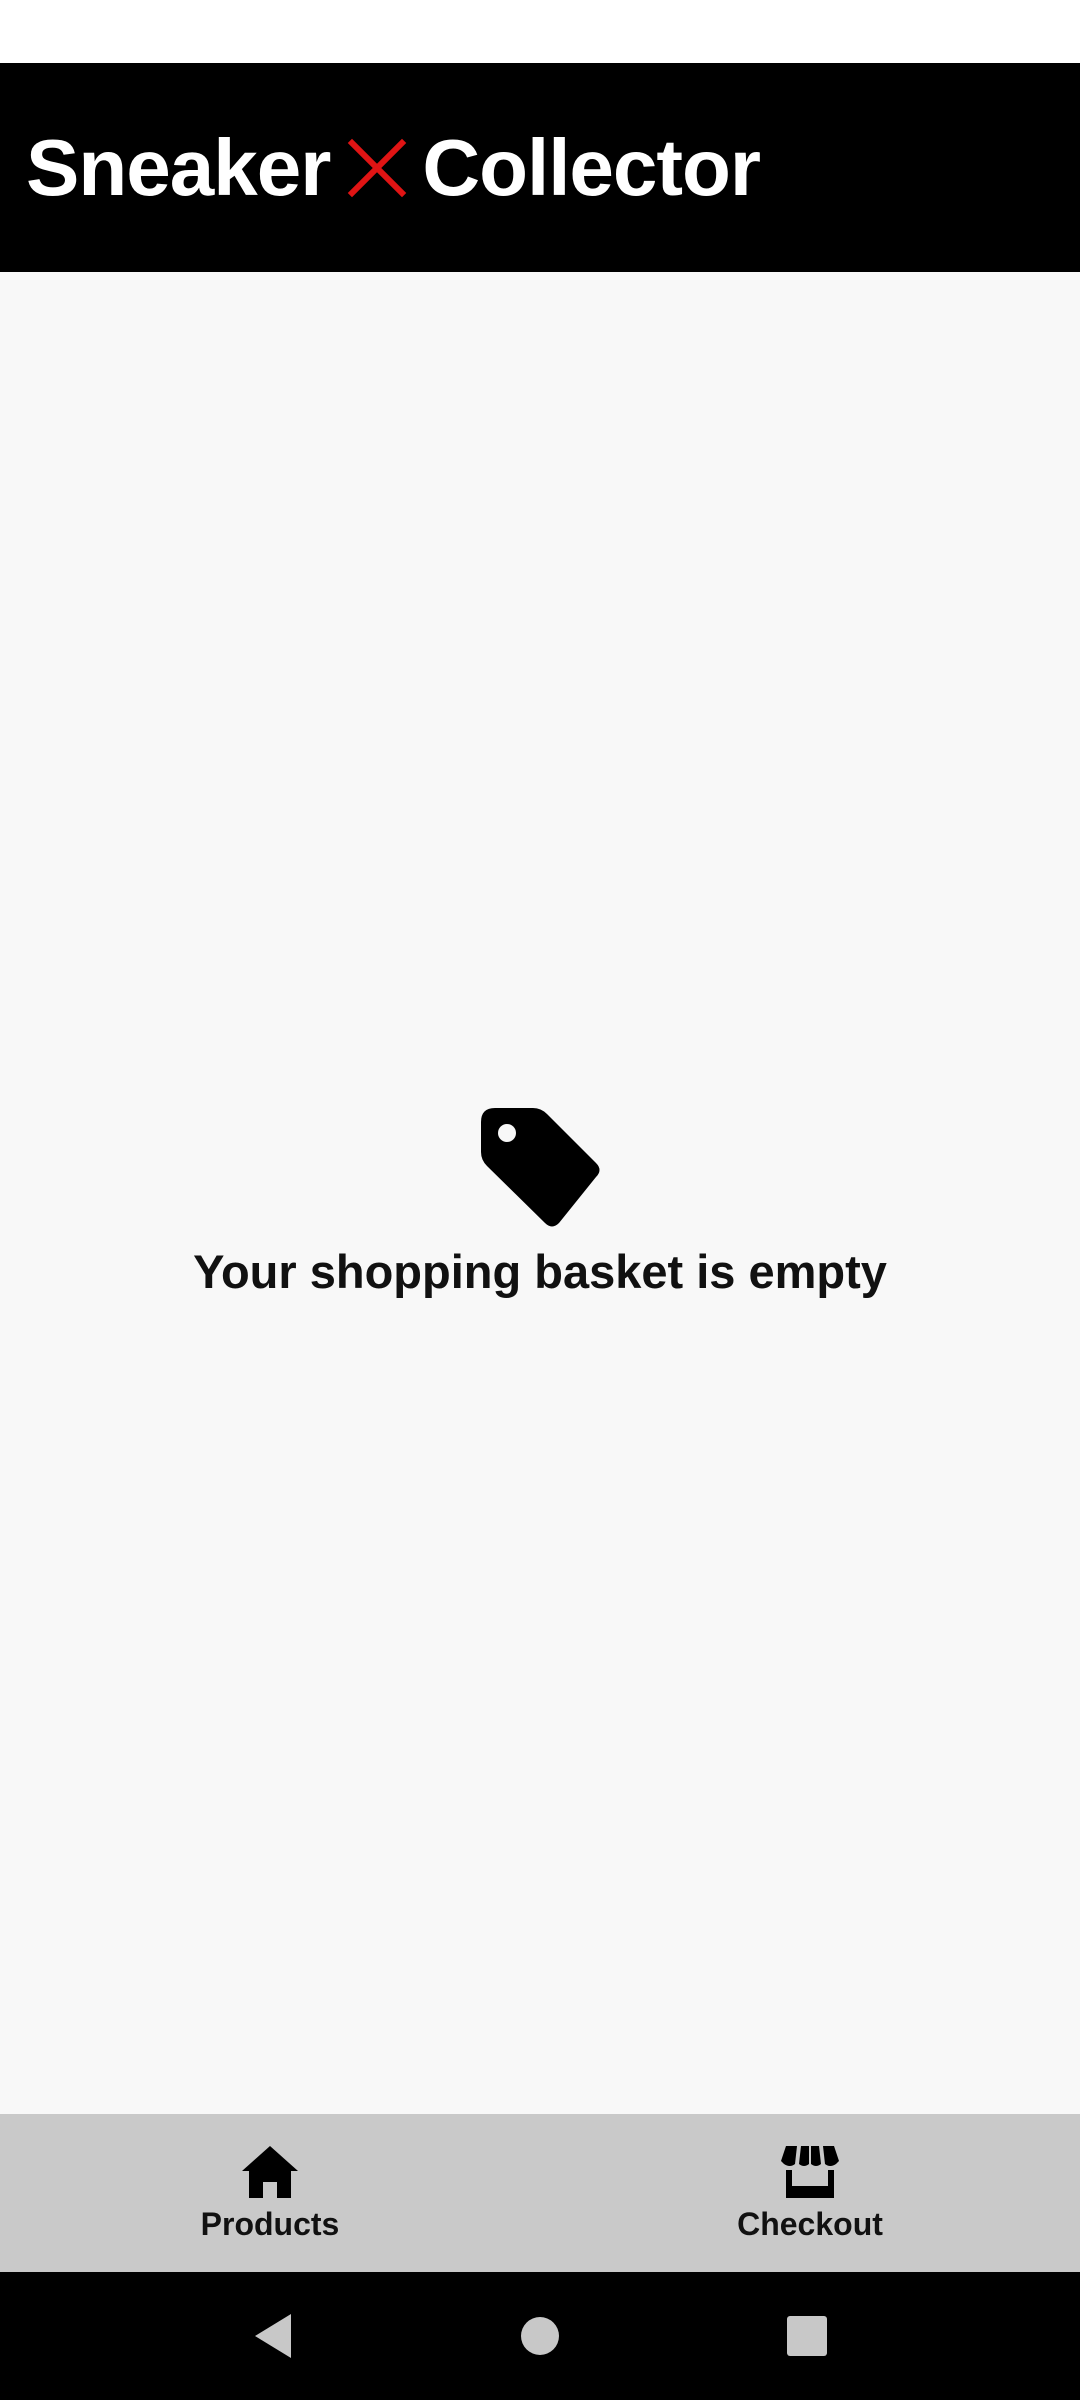 The height and width of the screenshot is (2400, 1080). What do you see at coordinates (540, 31) in the screenshot?
I see `status-bar` at bounding box center [540, 31].